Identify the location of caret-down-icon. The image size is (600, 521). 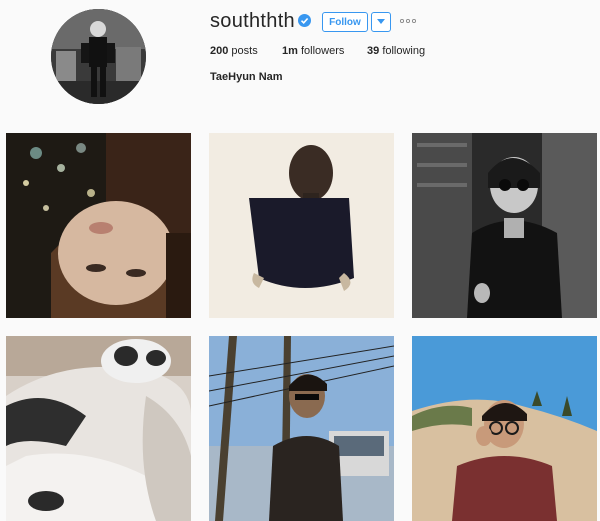
(381, 21).